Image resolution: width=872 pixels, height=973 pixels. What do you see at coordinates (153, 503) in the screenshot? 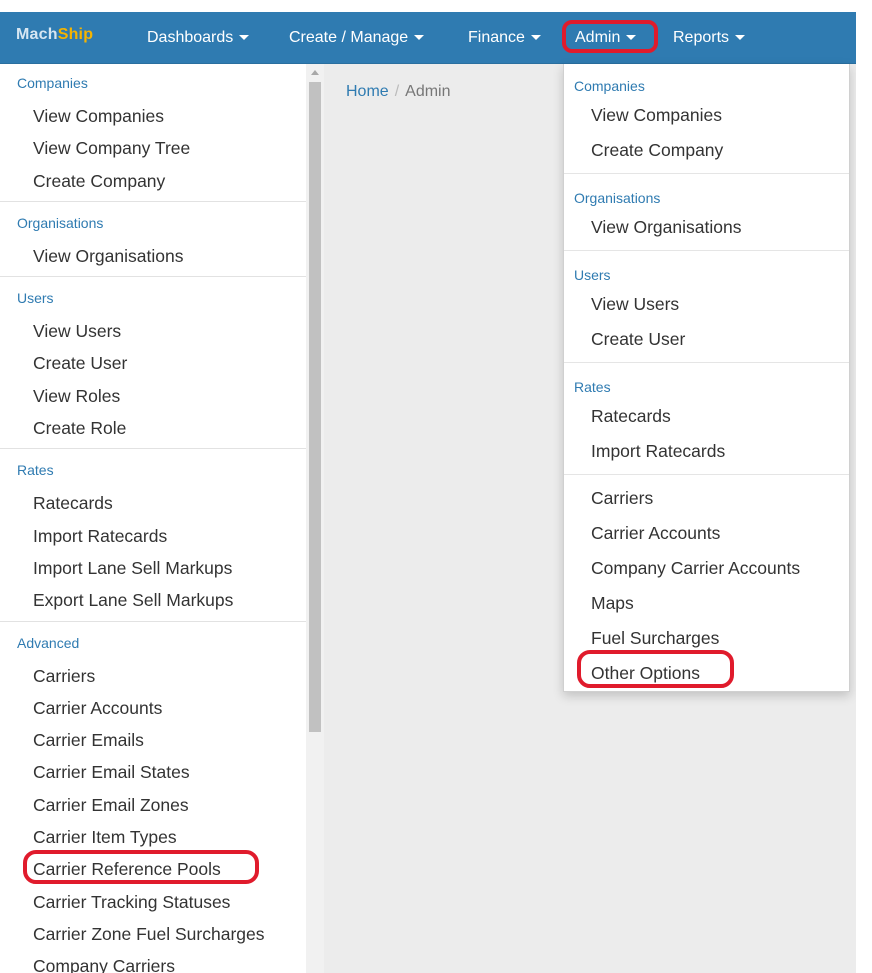
I see `sidebar-item-ratecards: Ratecards` at bounding box center [153, 503].